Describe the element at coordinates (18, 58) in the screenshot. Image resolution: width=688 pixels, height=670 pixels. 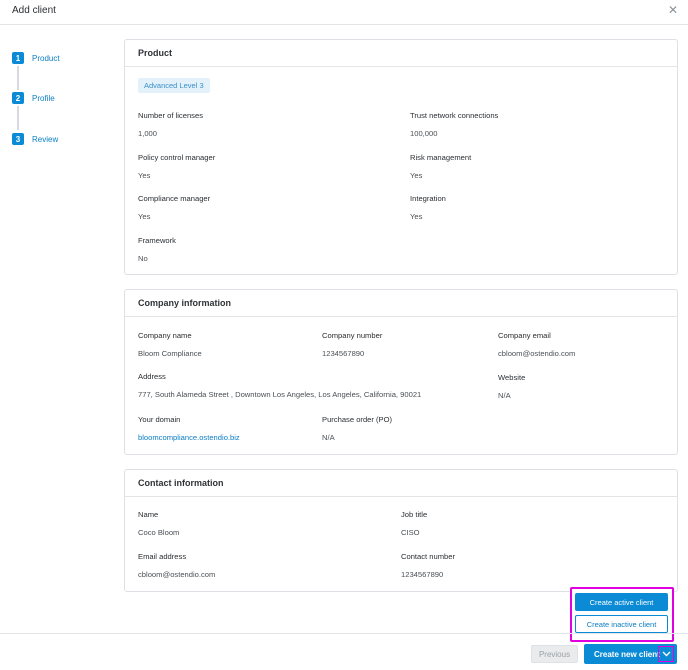
I see `step-number: 1` at that location.